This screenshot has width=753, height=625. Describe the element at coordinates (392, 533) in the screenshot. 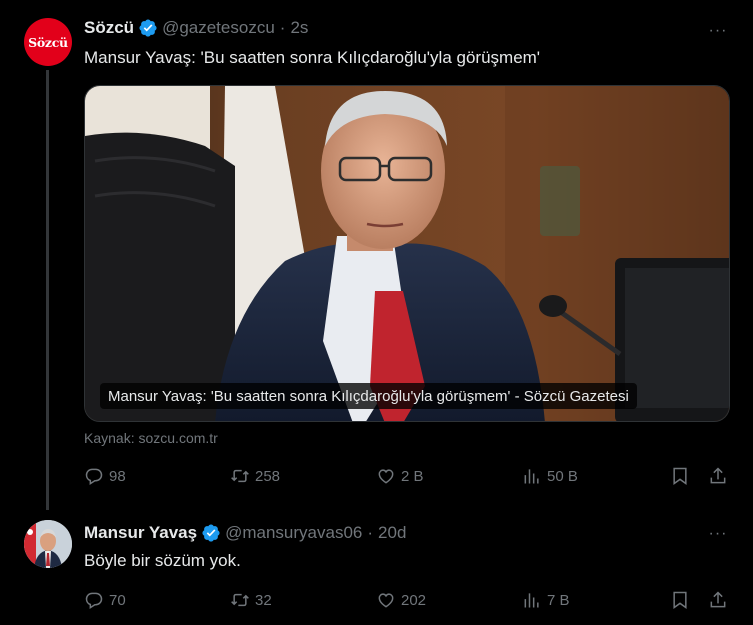

I see `timestamp: 20d` at that location.